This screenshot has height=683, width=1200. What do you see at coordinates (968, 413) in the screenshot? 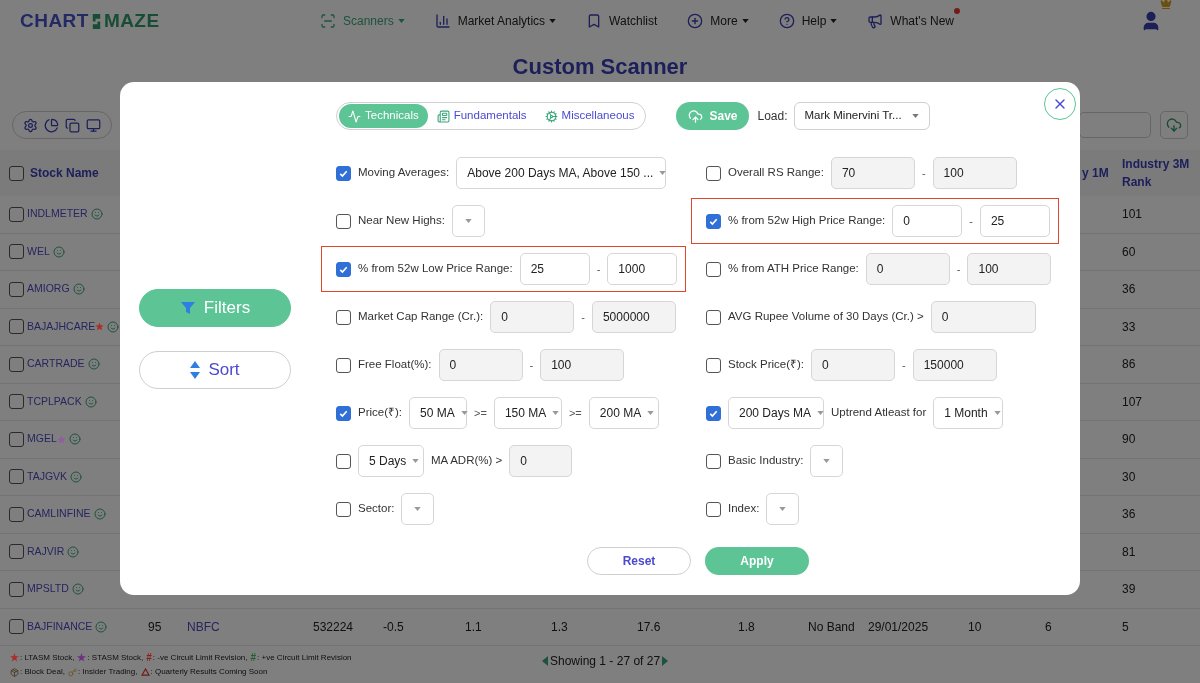
I see `dropdown: 1 Month` at bounding box center [968, 413].